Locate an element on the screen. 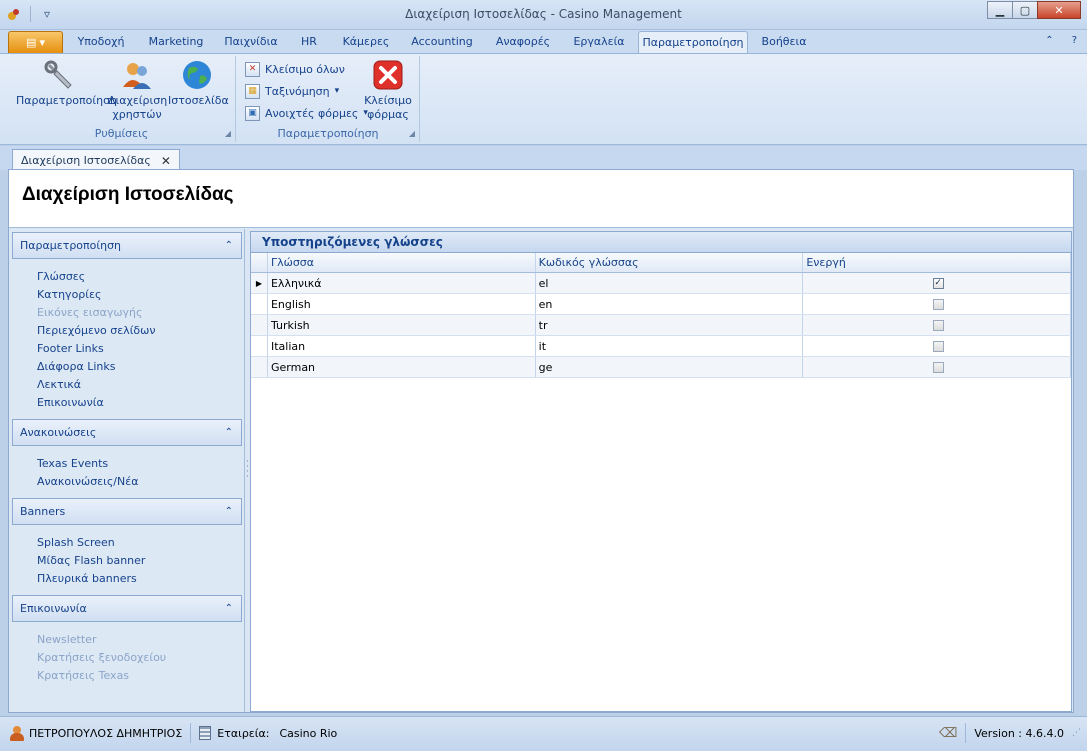 The width and height of the screenshot is (1087, 751). maximize-button: ▢ is located at coordinates (1025, 10).